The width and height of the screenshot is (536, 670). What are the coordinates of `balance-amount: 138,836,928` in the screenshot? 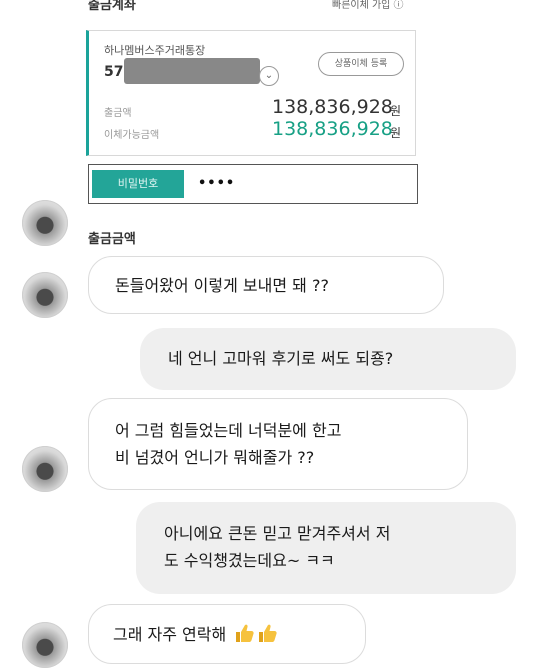 It's located at (332, 107).